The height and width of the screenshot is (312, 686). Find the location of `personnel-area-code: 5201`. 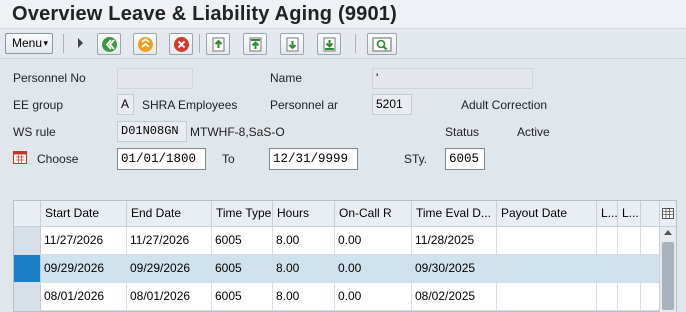

personnel-area-code: 5201 is located at coordinates (392, 104).